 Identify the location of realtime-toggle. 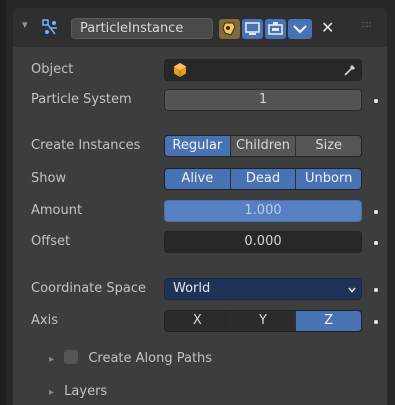
(252, 29).